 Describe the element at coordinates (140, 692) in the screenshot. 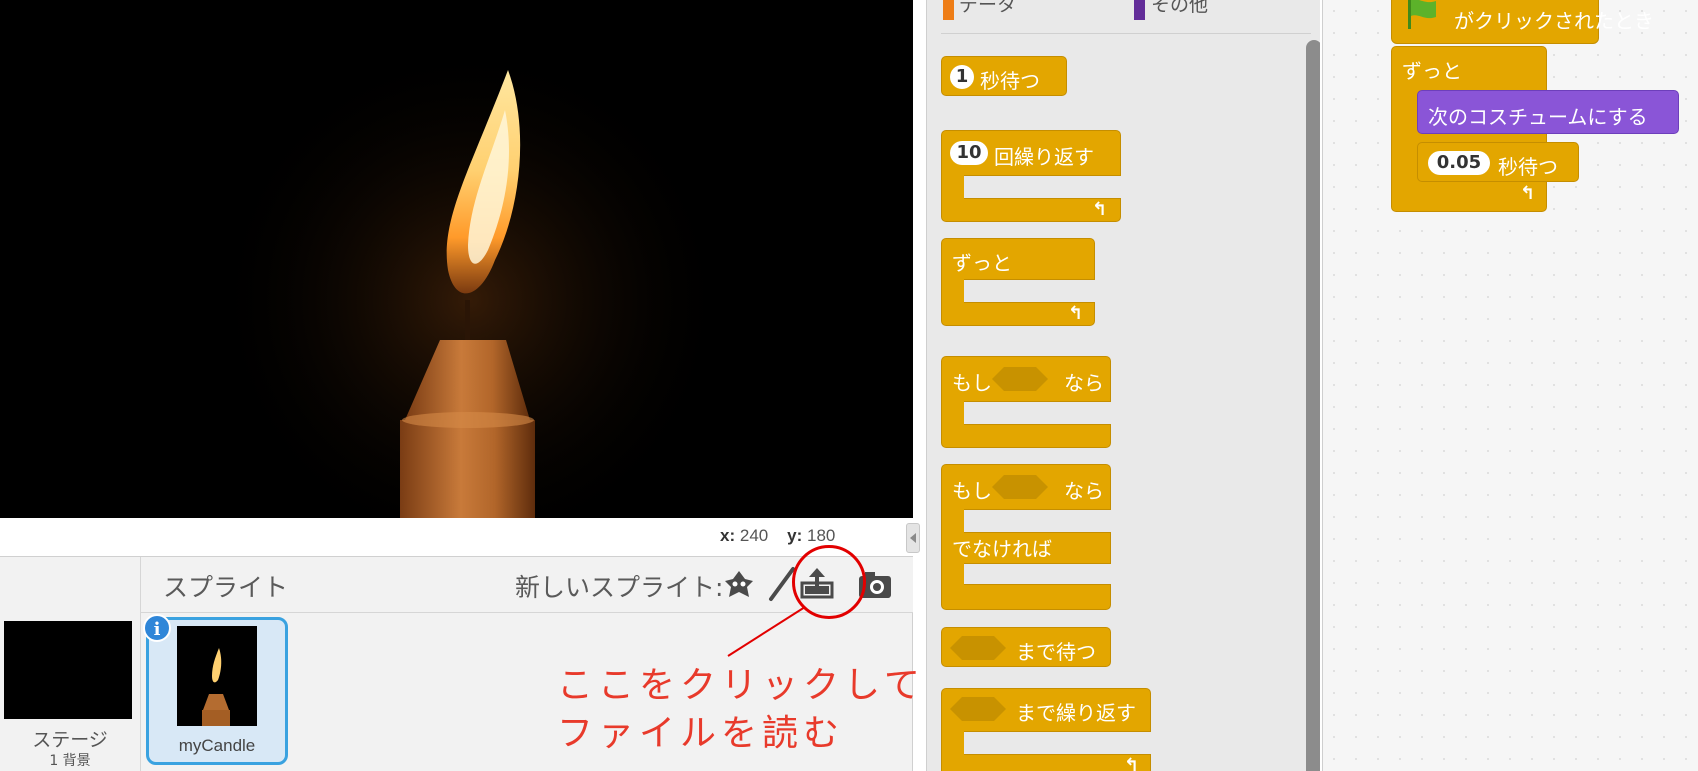

I see `divider` at that location.